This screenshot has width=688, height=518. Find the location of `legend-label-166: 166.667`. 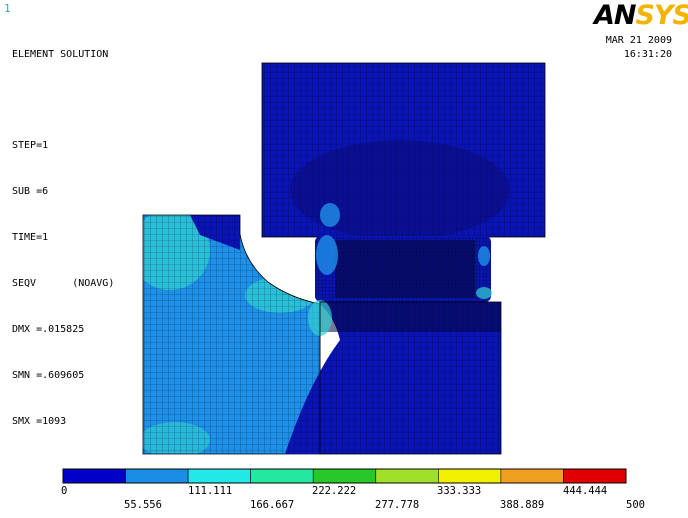

legend-label-166: 166.667 is located at coordinates (272, 505).